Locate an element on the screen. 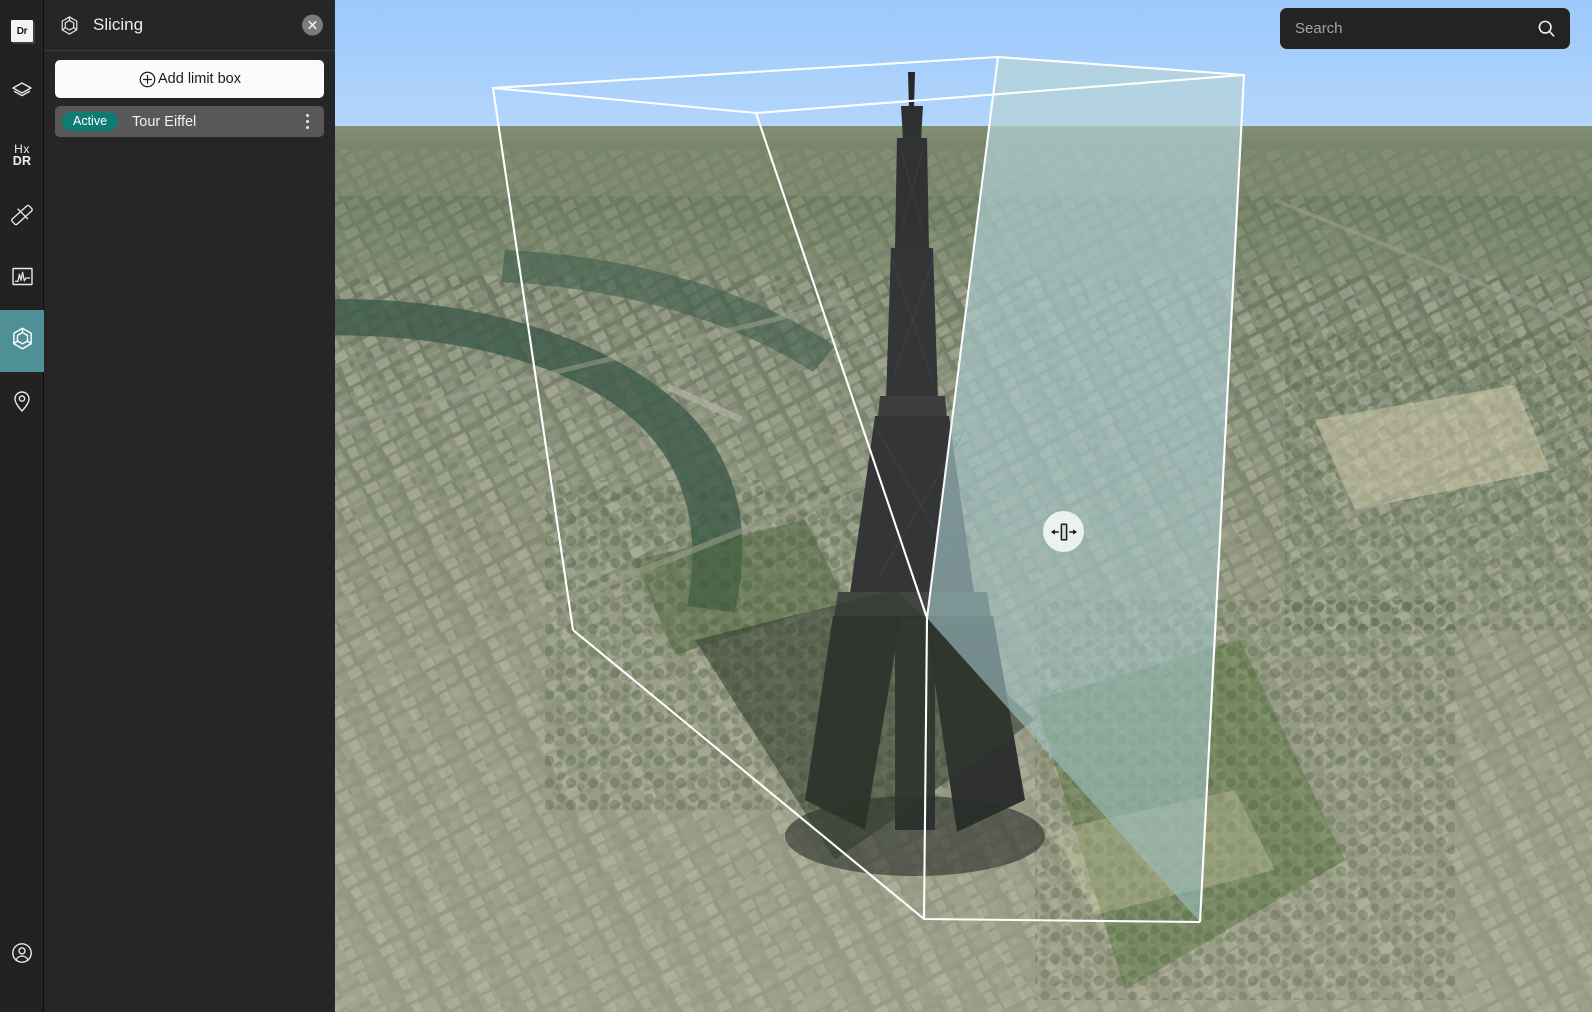 The height and width of the screenshot is (1012, 1592). rail-bottom-group is located at coordinates (22, 955).